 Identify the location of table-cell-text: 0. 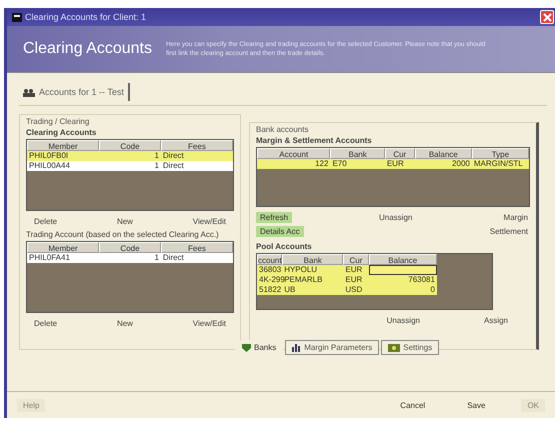
(433, 290).